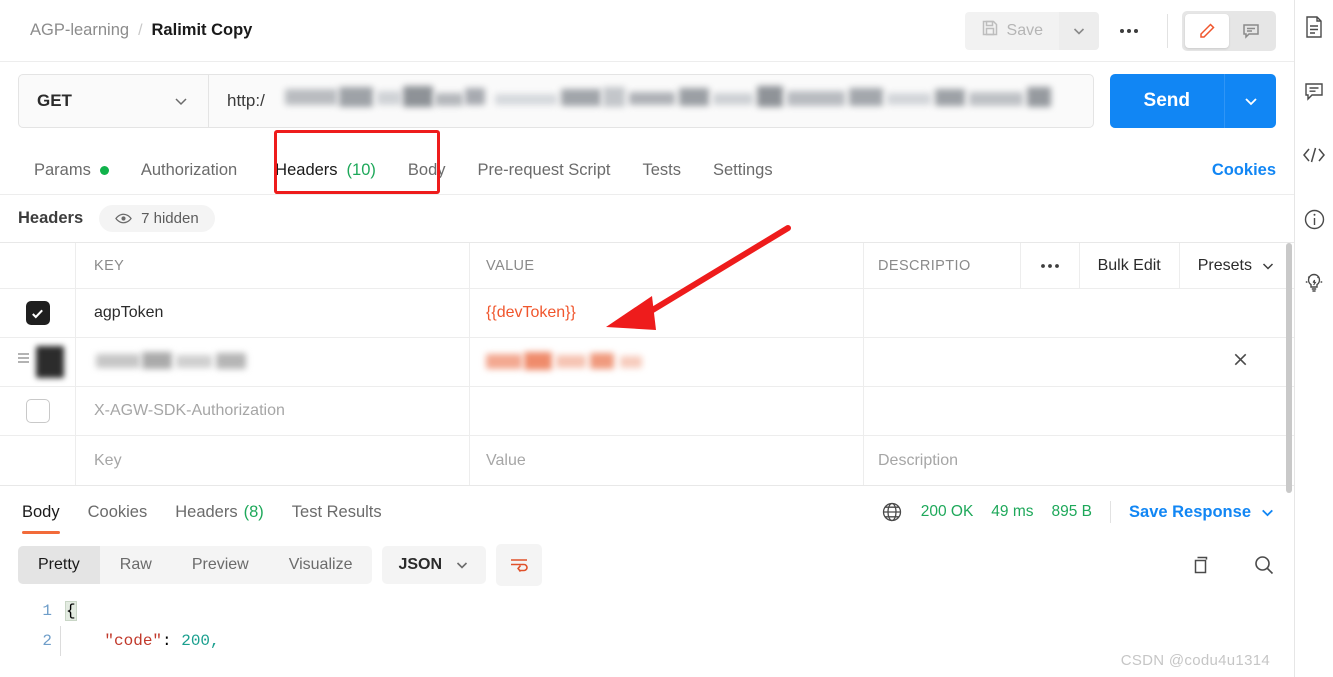  Describe the element at coordinates (990, 30) in the screenshot. I see `floppy-disk-icon` at that location.